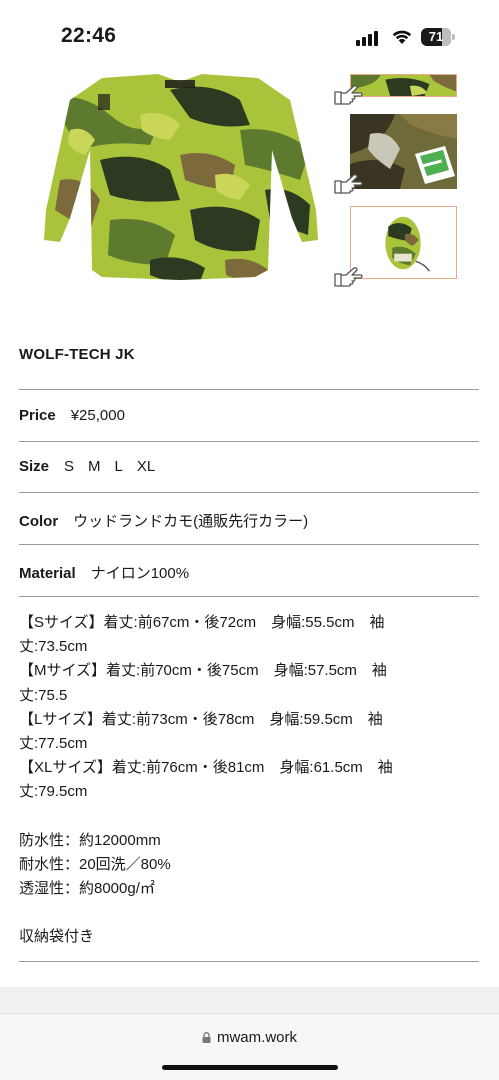  What do you see at coordinates (90, 840) in the screenshot?
I see `performance-line: 防水性：約12000mm` at bounding box center [90, 840].